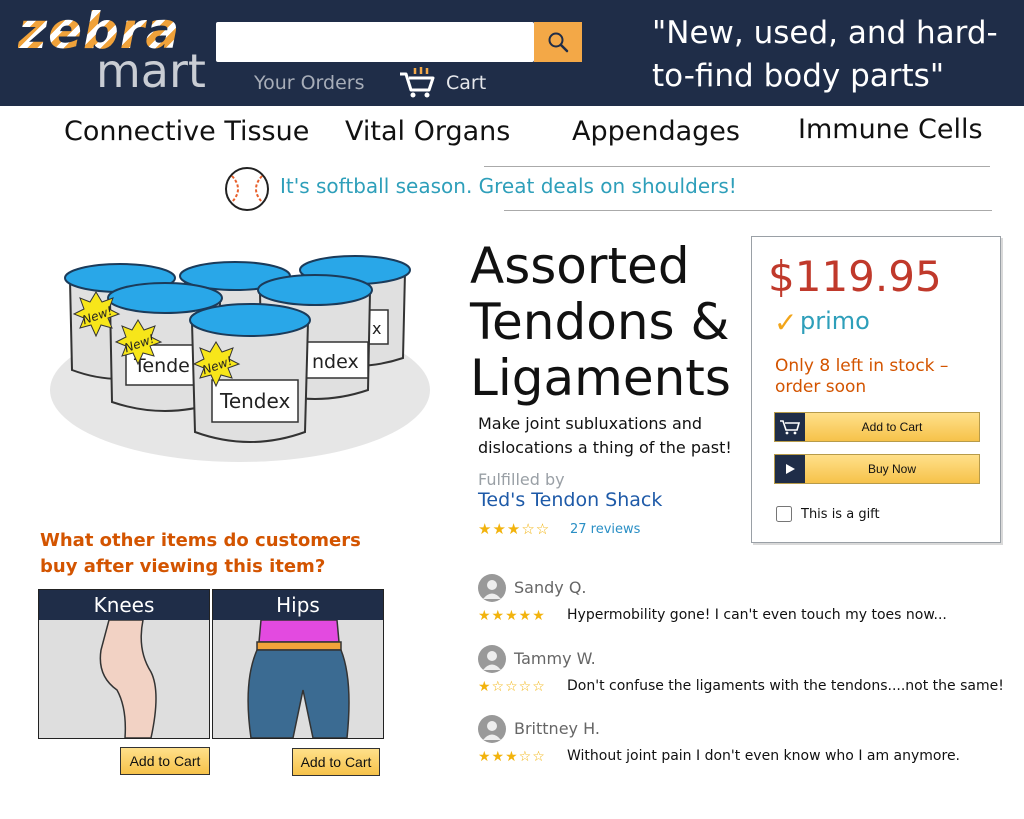 This screenshot has height=819, width=1024. What do you see at coordinates (600, 378) in the screenshot?
I see `product-title-line: Ligaments` at bounding box center [600, 378].